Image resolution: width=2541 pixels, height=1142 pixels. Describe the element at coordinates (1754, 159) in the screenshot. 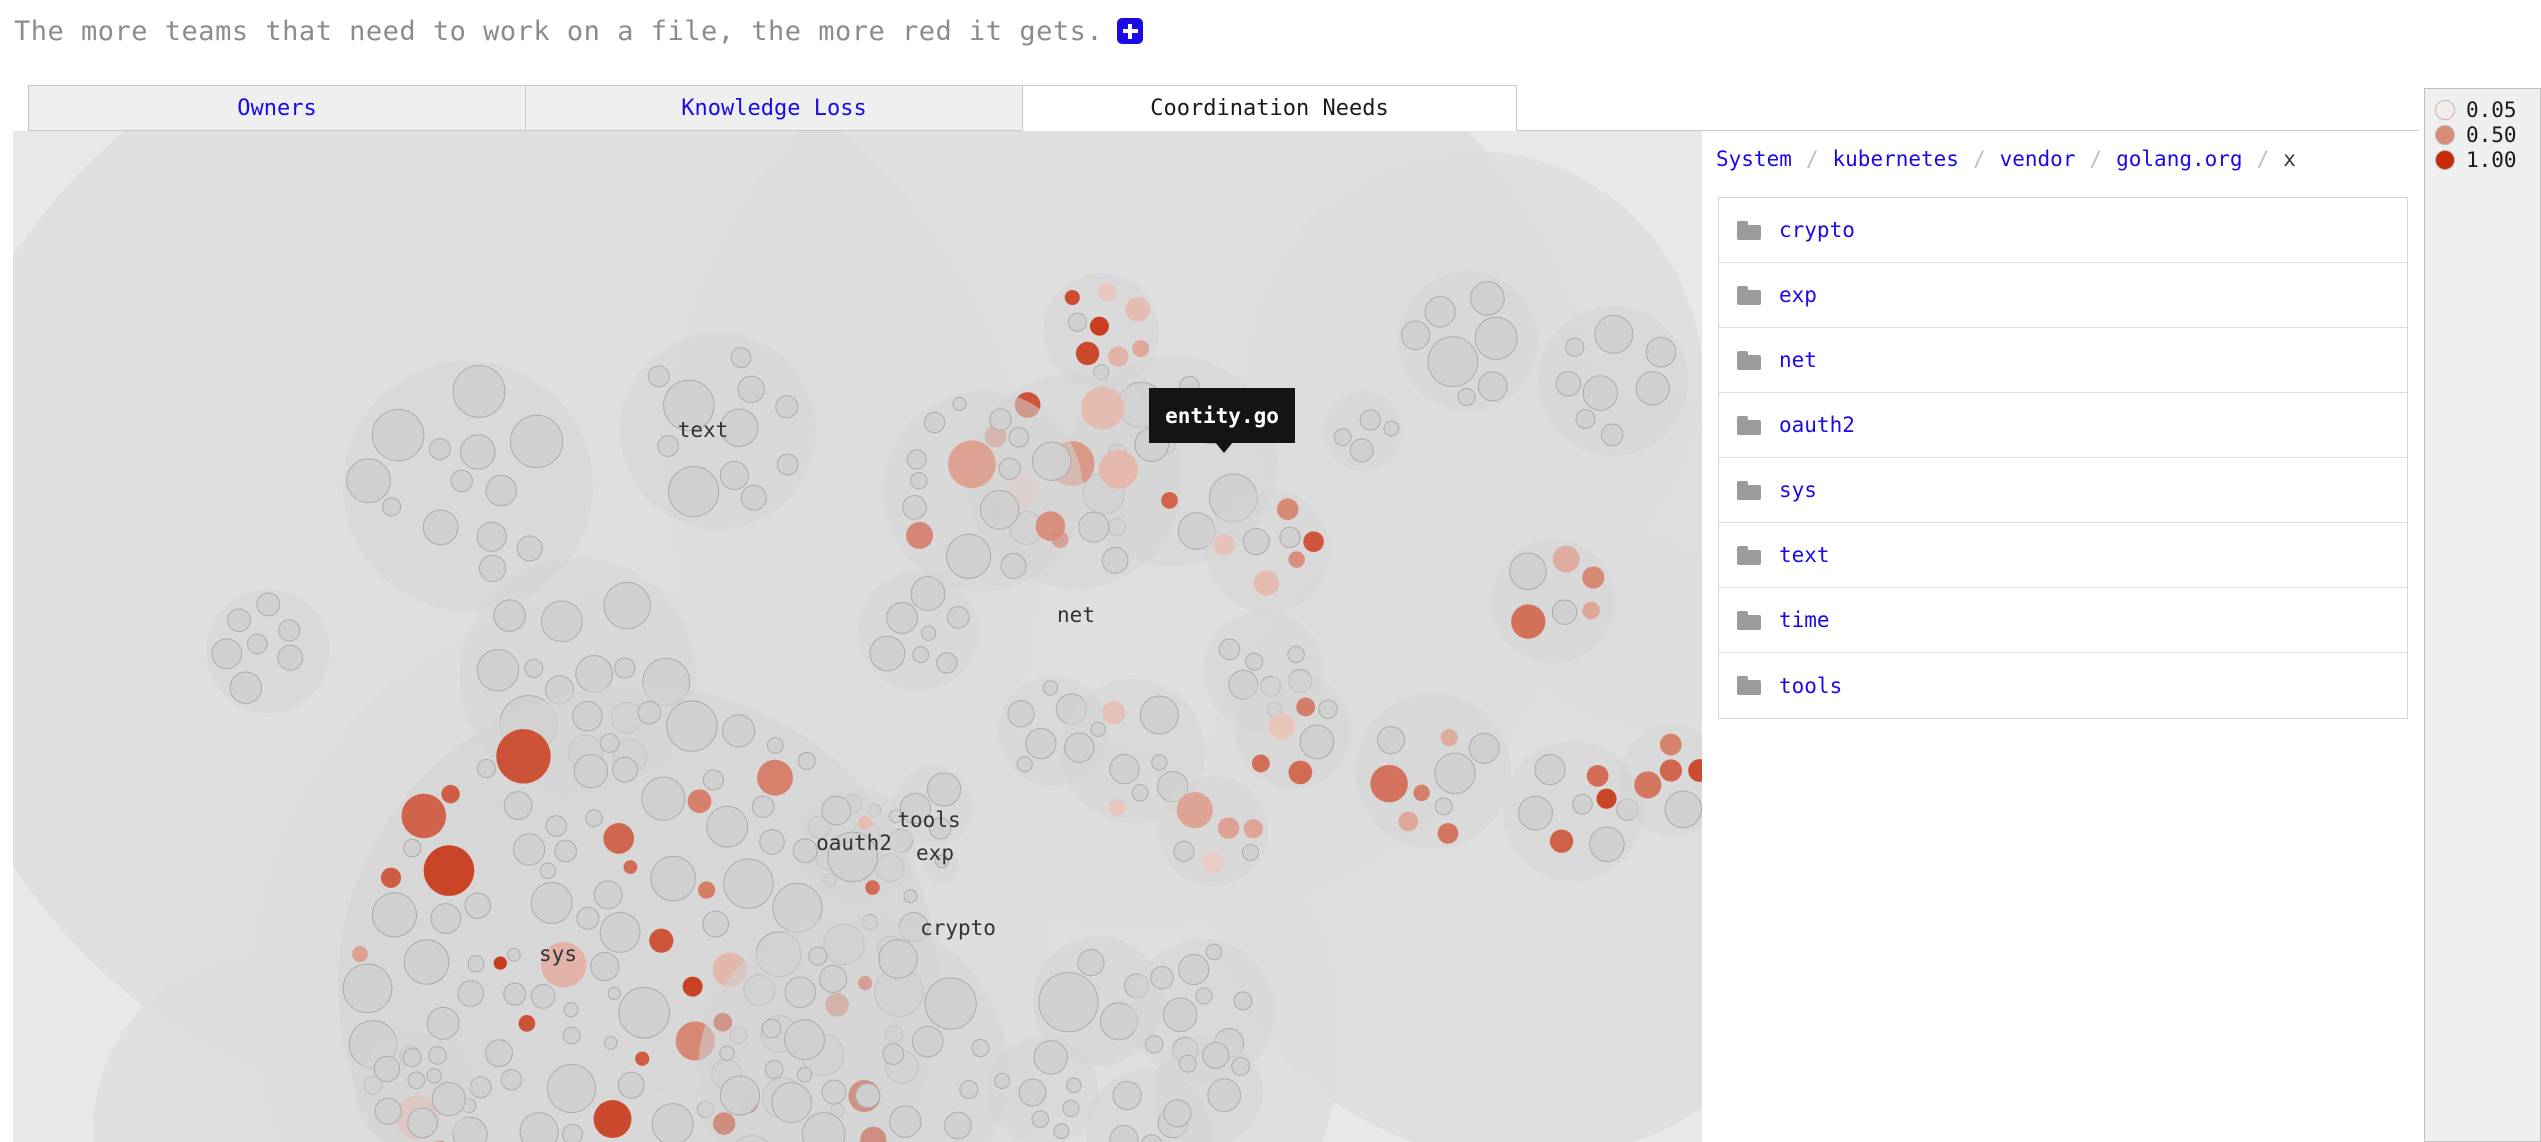

I see `breadcrumb-item-system: System` at that location.